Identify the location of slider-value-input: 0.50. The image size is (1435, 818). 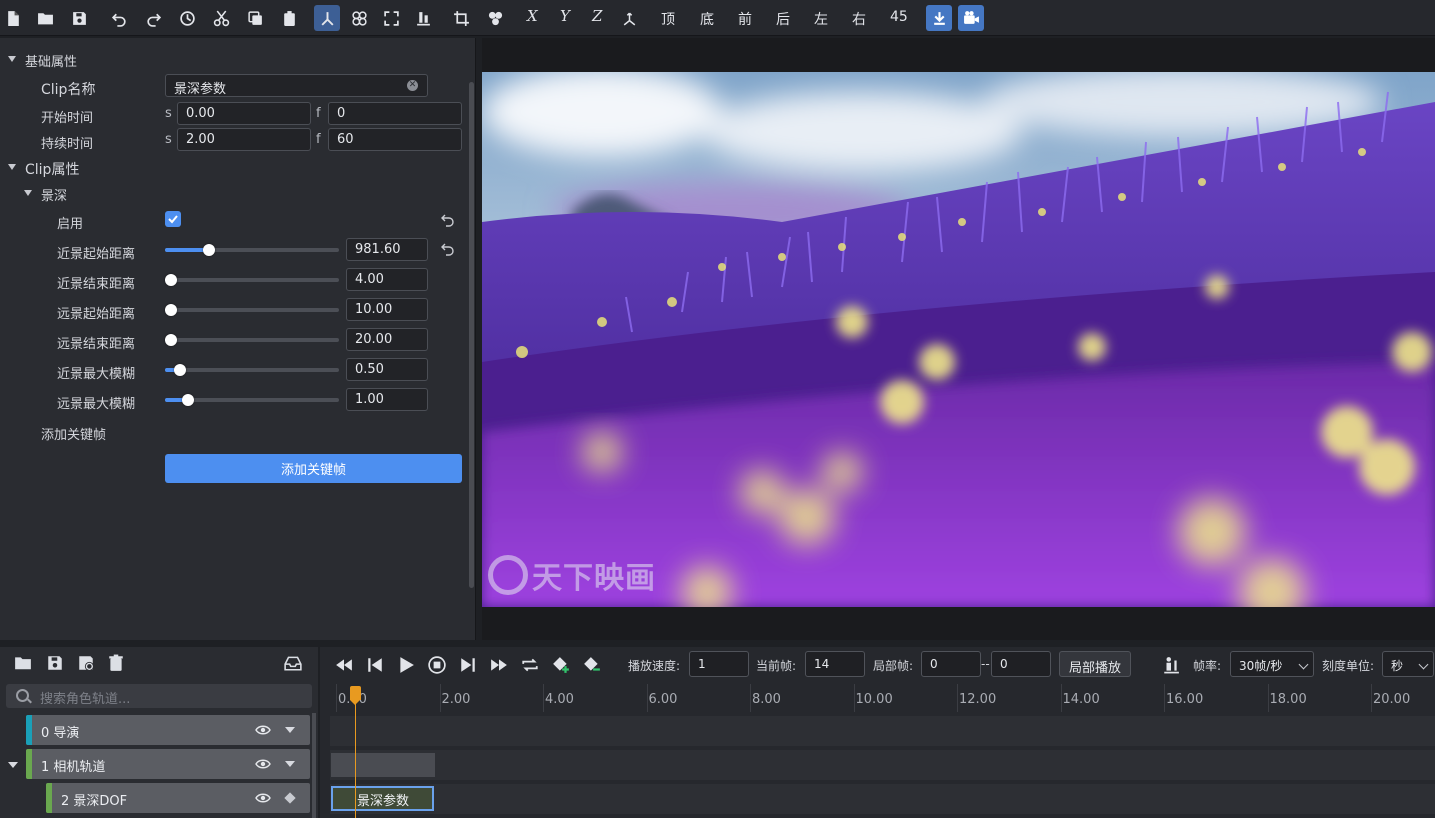
(387, 369).